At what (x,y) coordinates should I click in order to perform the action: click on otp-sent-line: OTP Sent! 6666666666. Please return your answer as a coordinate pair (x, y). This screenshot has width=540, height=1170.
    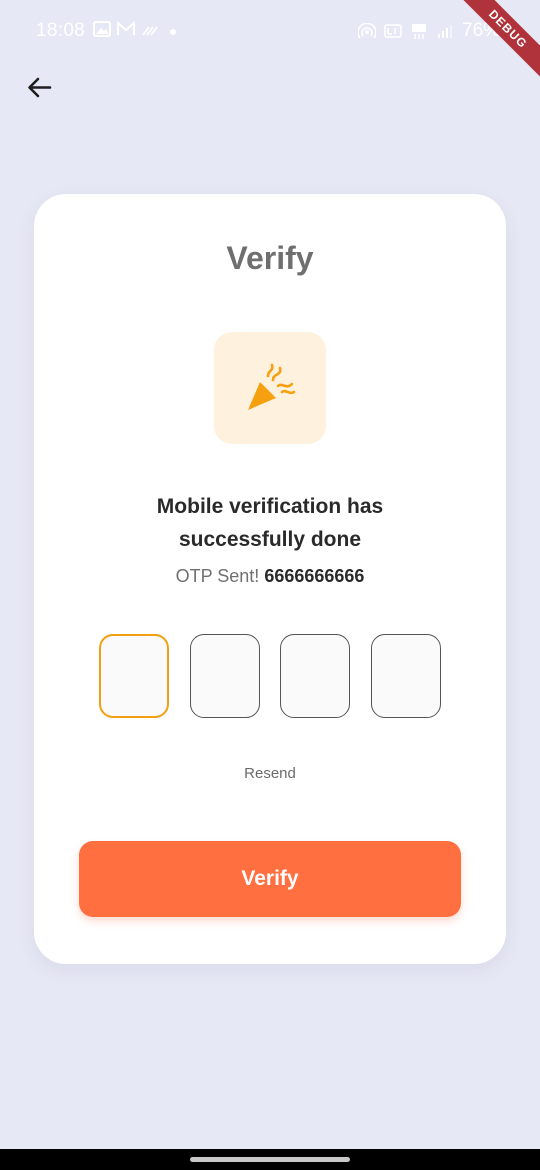
    Looking at the image, I should click on (270, 576).